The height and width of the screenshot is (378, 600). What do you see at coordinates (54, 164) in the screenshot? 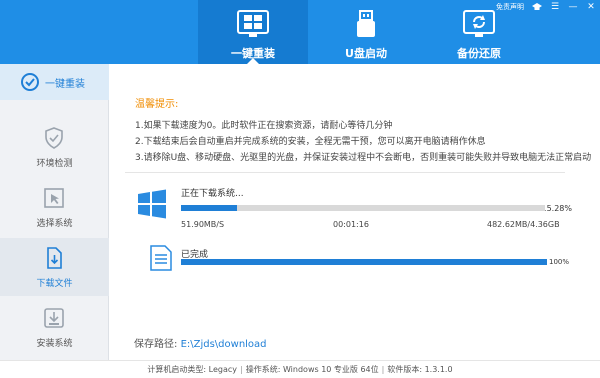
I see `sidebar-item-label: 环境检测` at bounding box center [54, 164].